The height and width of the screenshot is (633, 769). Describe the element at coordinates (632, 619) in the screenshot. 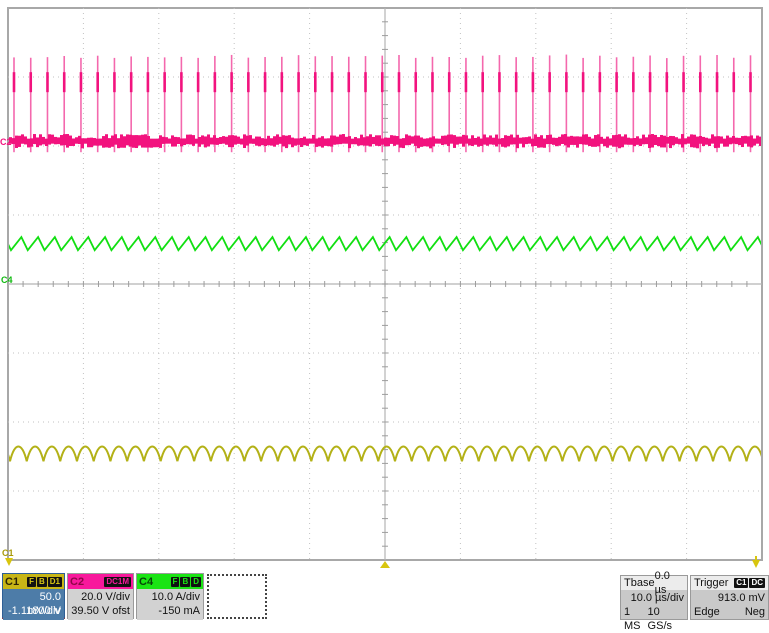

I see `sample-count: 1 MS` at that location.